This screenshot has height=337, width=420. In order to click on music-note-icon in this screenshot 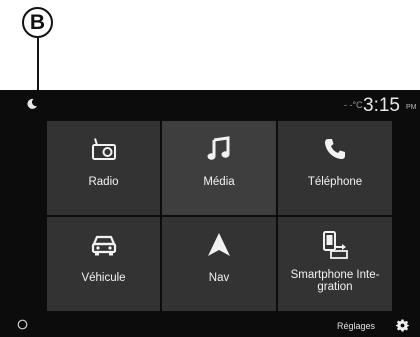, I will do `click(219, 149)`.